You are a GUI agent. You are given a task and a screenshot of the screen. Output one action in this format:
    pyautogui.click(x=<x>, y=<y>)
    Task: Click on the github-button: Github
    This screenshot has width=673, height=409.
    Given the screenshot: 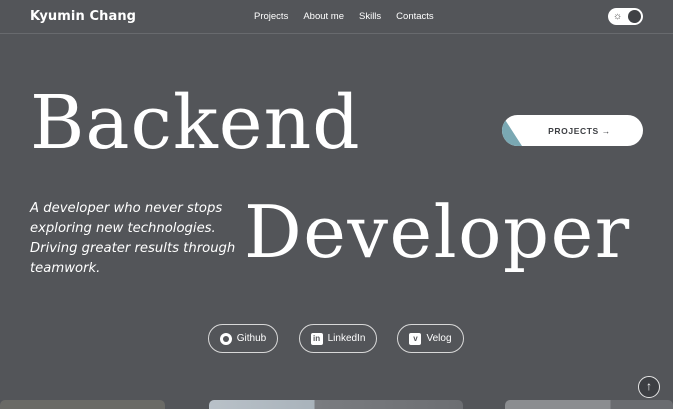 What is the action you would take?
    pyautogui.click(x=243, y=338)
    